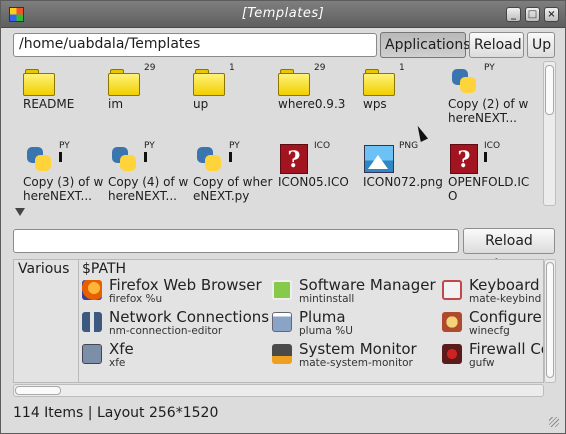 This screenshot has width=566, height=434. I want to click on reload-apps-button: Reload Apps, so click(509, 250).